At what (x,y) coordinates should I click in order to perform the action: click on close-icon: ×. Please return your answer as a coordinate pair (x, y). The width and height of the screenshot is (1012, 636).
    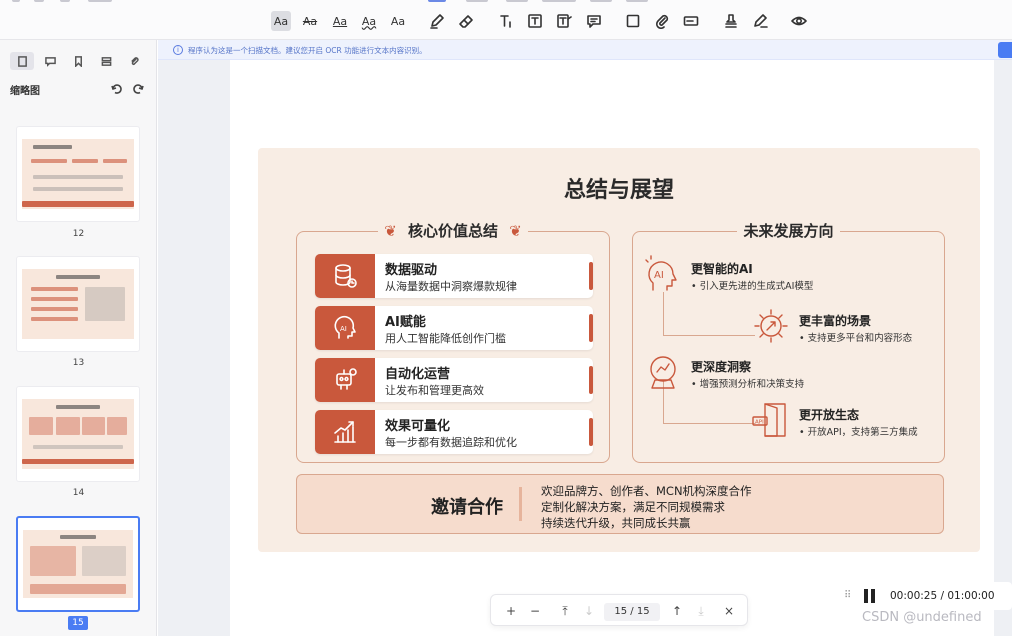
    Looking at the image, I should click on (729, 611).